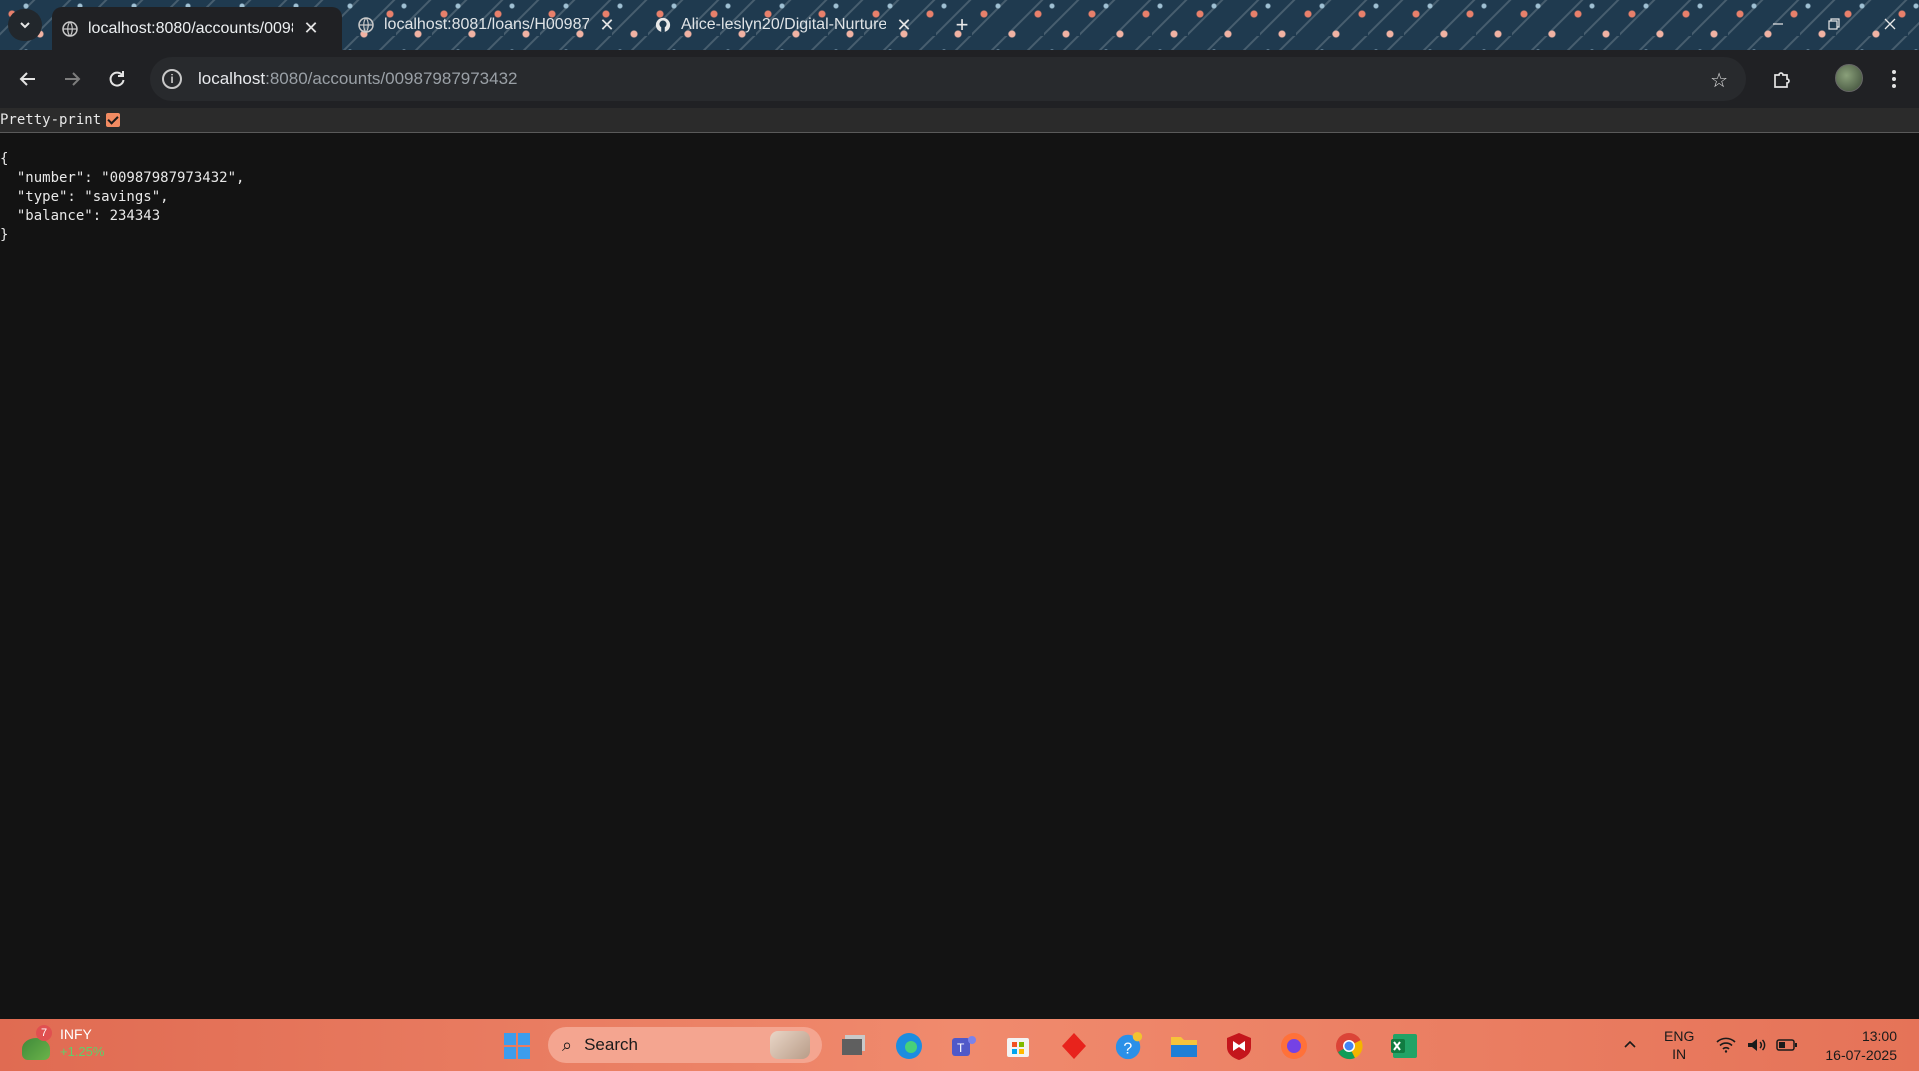 The image size is (1919, 1071). I want to click on stock-symbol: INFY, so click(76, 1034).